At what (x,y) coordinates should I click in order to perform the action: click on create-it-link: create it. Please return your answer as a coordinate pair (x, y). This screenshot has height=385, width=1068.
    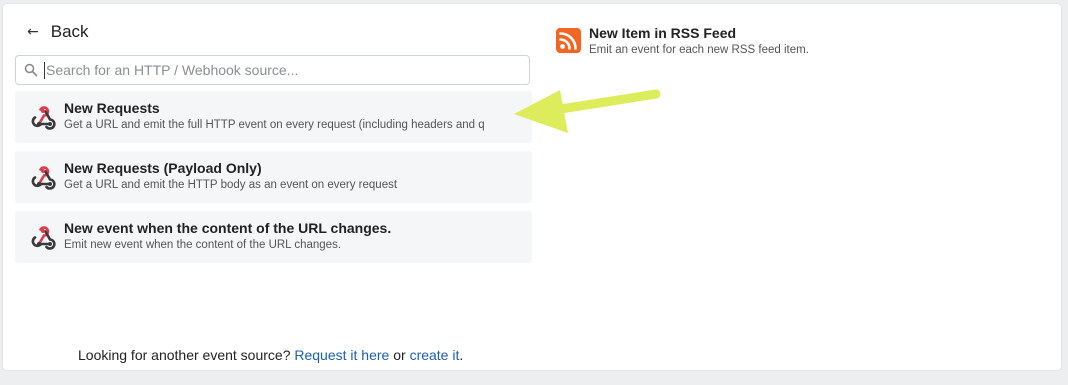
    Looking at the image, I should click on (435, 355).